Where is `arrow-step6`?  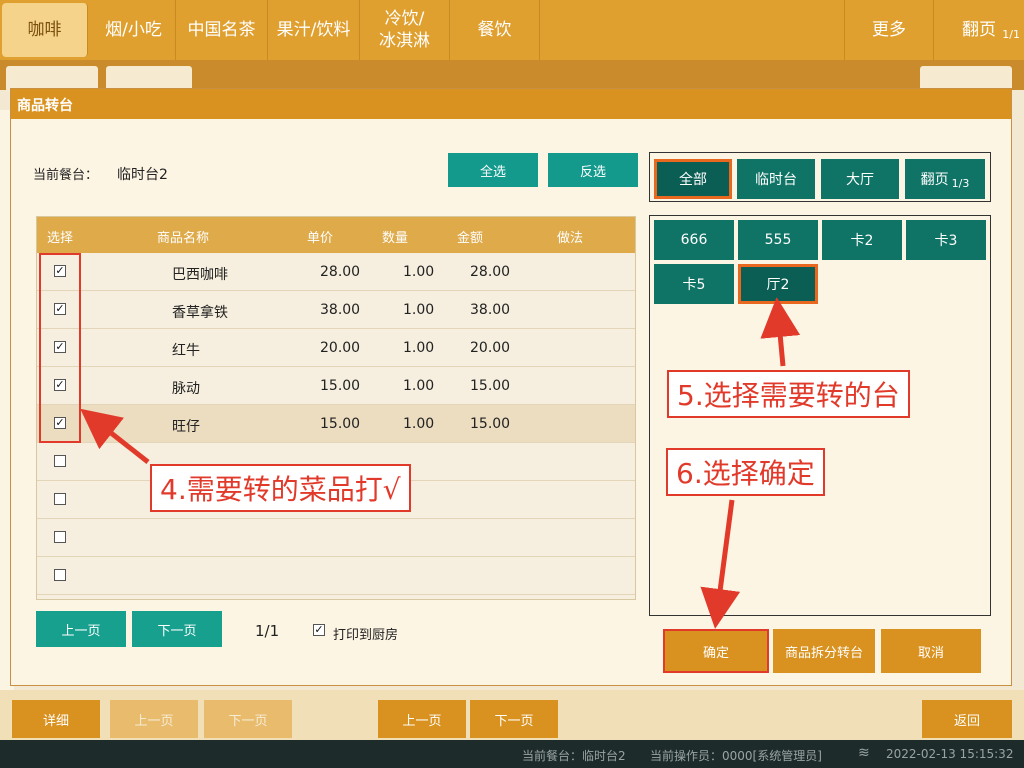
arrow-step6 is located at coordinates (720, 564).